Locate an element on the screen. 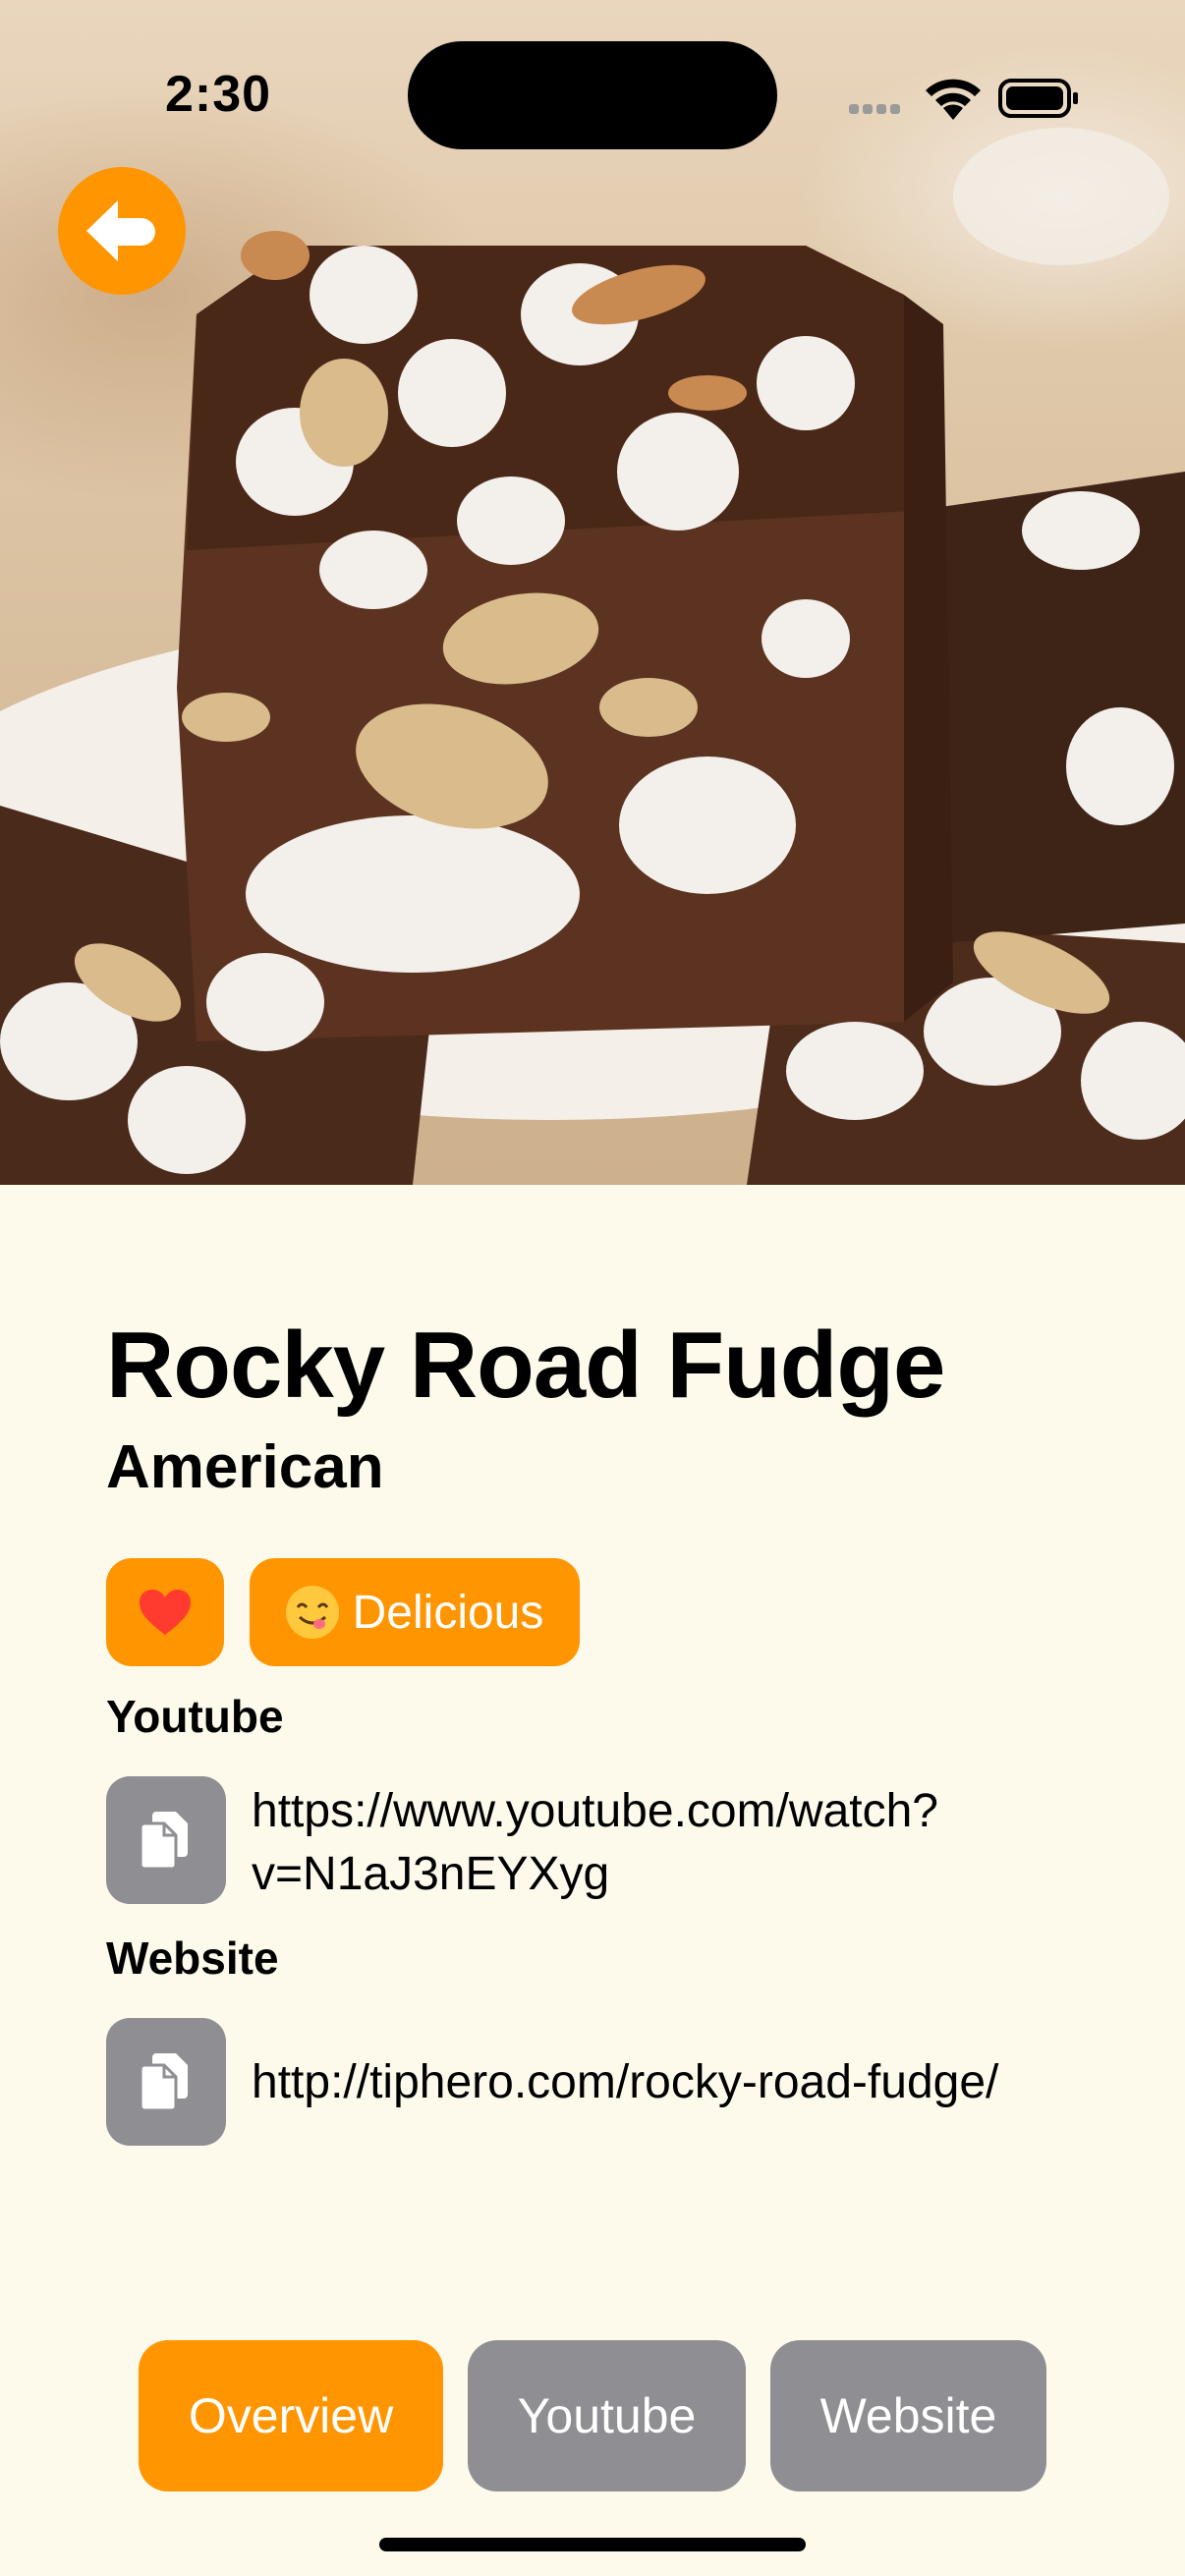 This screenshot has width=1185, height=2576. website-link: http://tiphero.com/rocky-road-fudge/ is located at coordinates (625, 2082).